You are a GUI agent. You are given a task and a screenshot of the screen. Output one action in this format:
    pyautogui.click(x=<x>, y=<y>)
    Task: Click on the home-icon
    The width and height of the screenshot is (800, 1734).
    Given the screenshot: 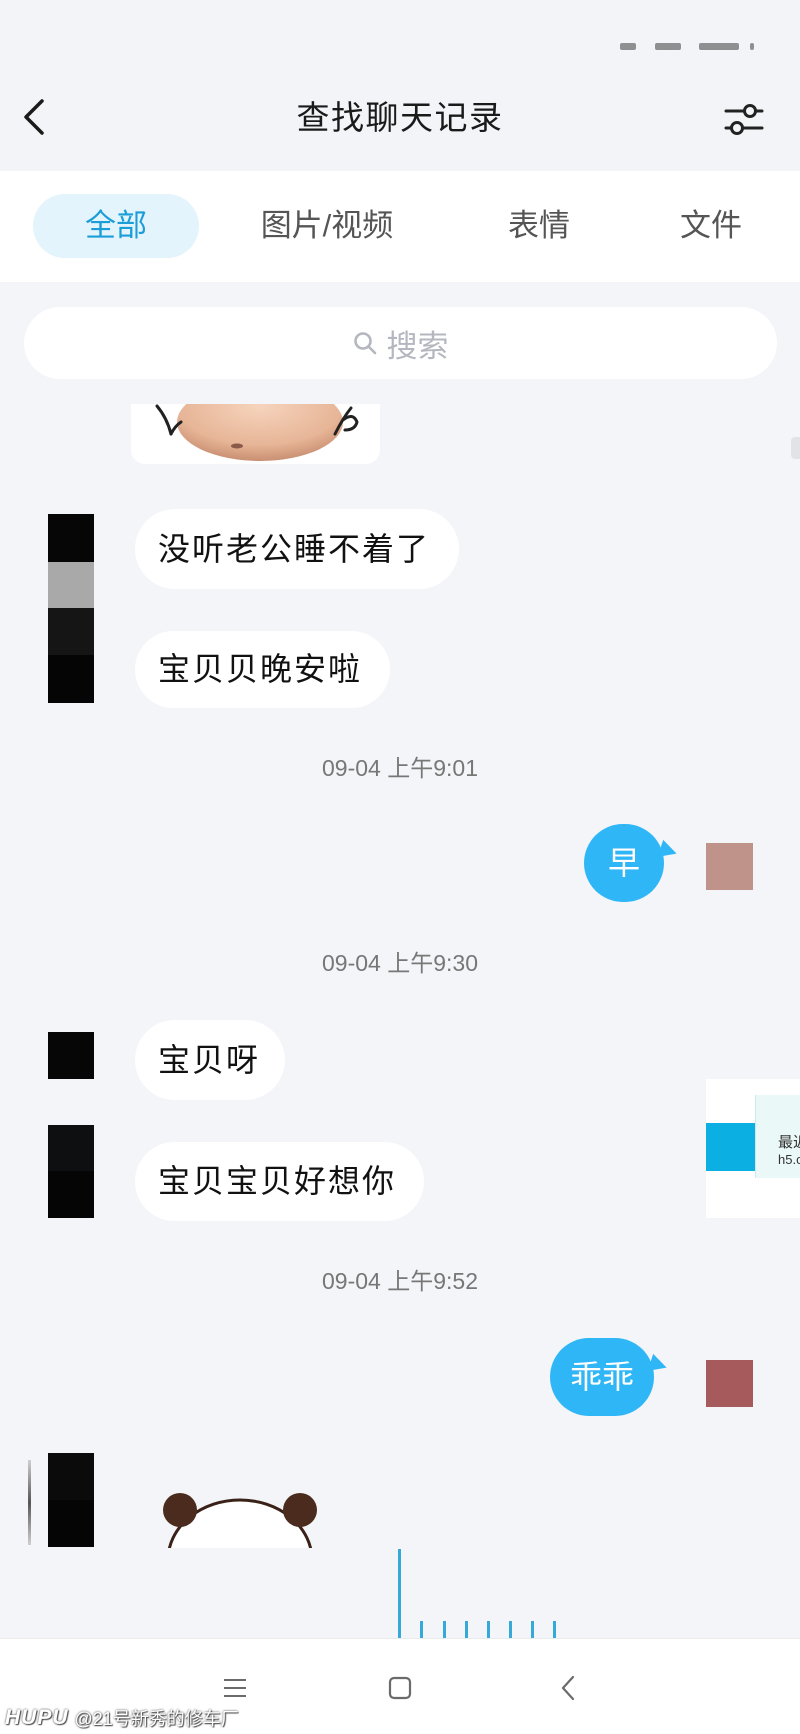 What is the action you would take?
    pyautogui.click(x=400, y=1688)
    